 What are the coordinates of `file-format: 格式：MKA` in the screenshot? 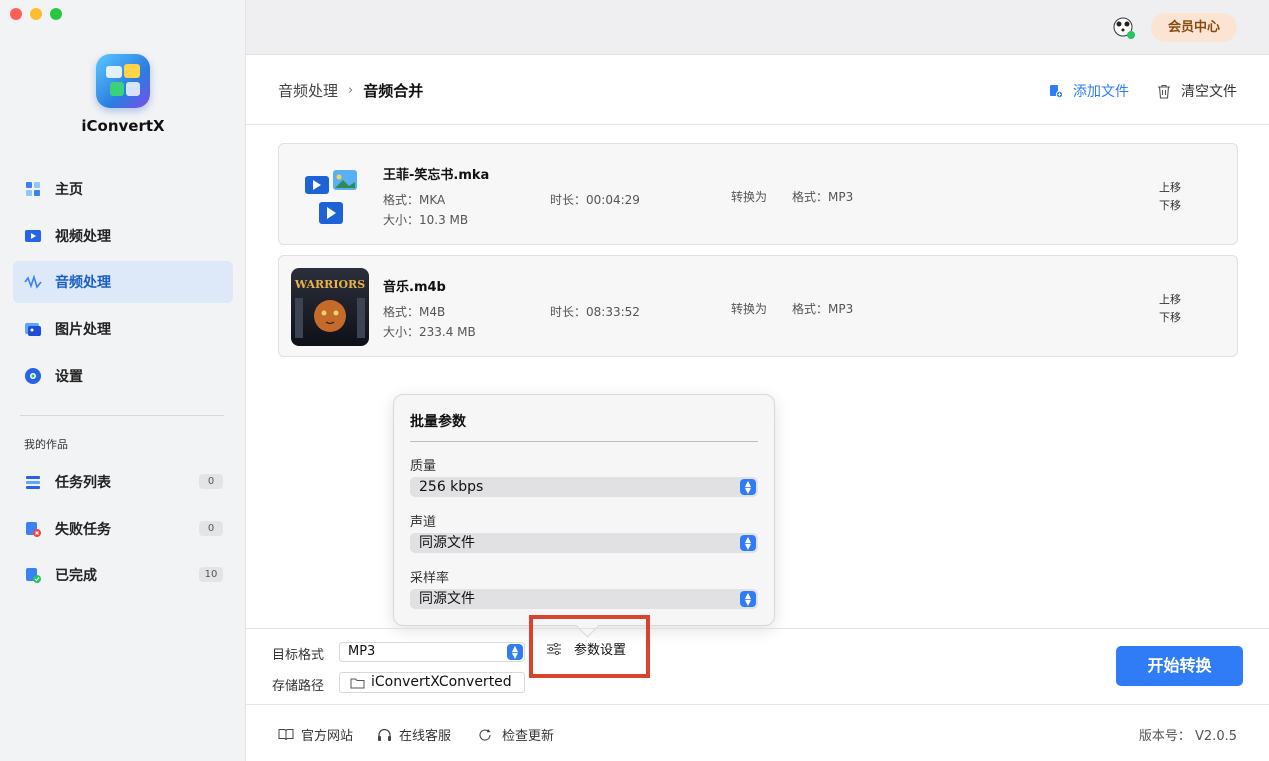 It's located at (414, 200).